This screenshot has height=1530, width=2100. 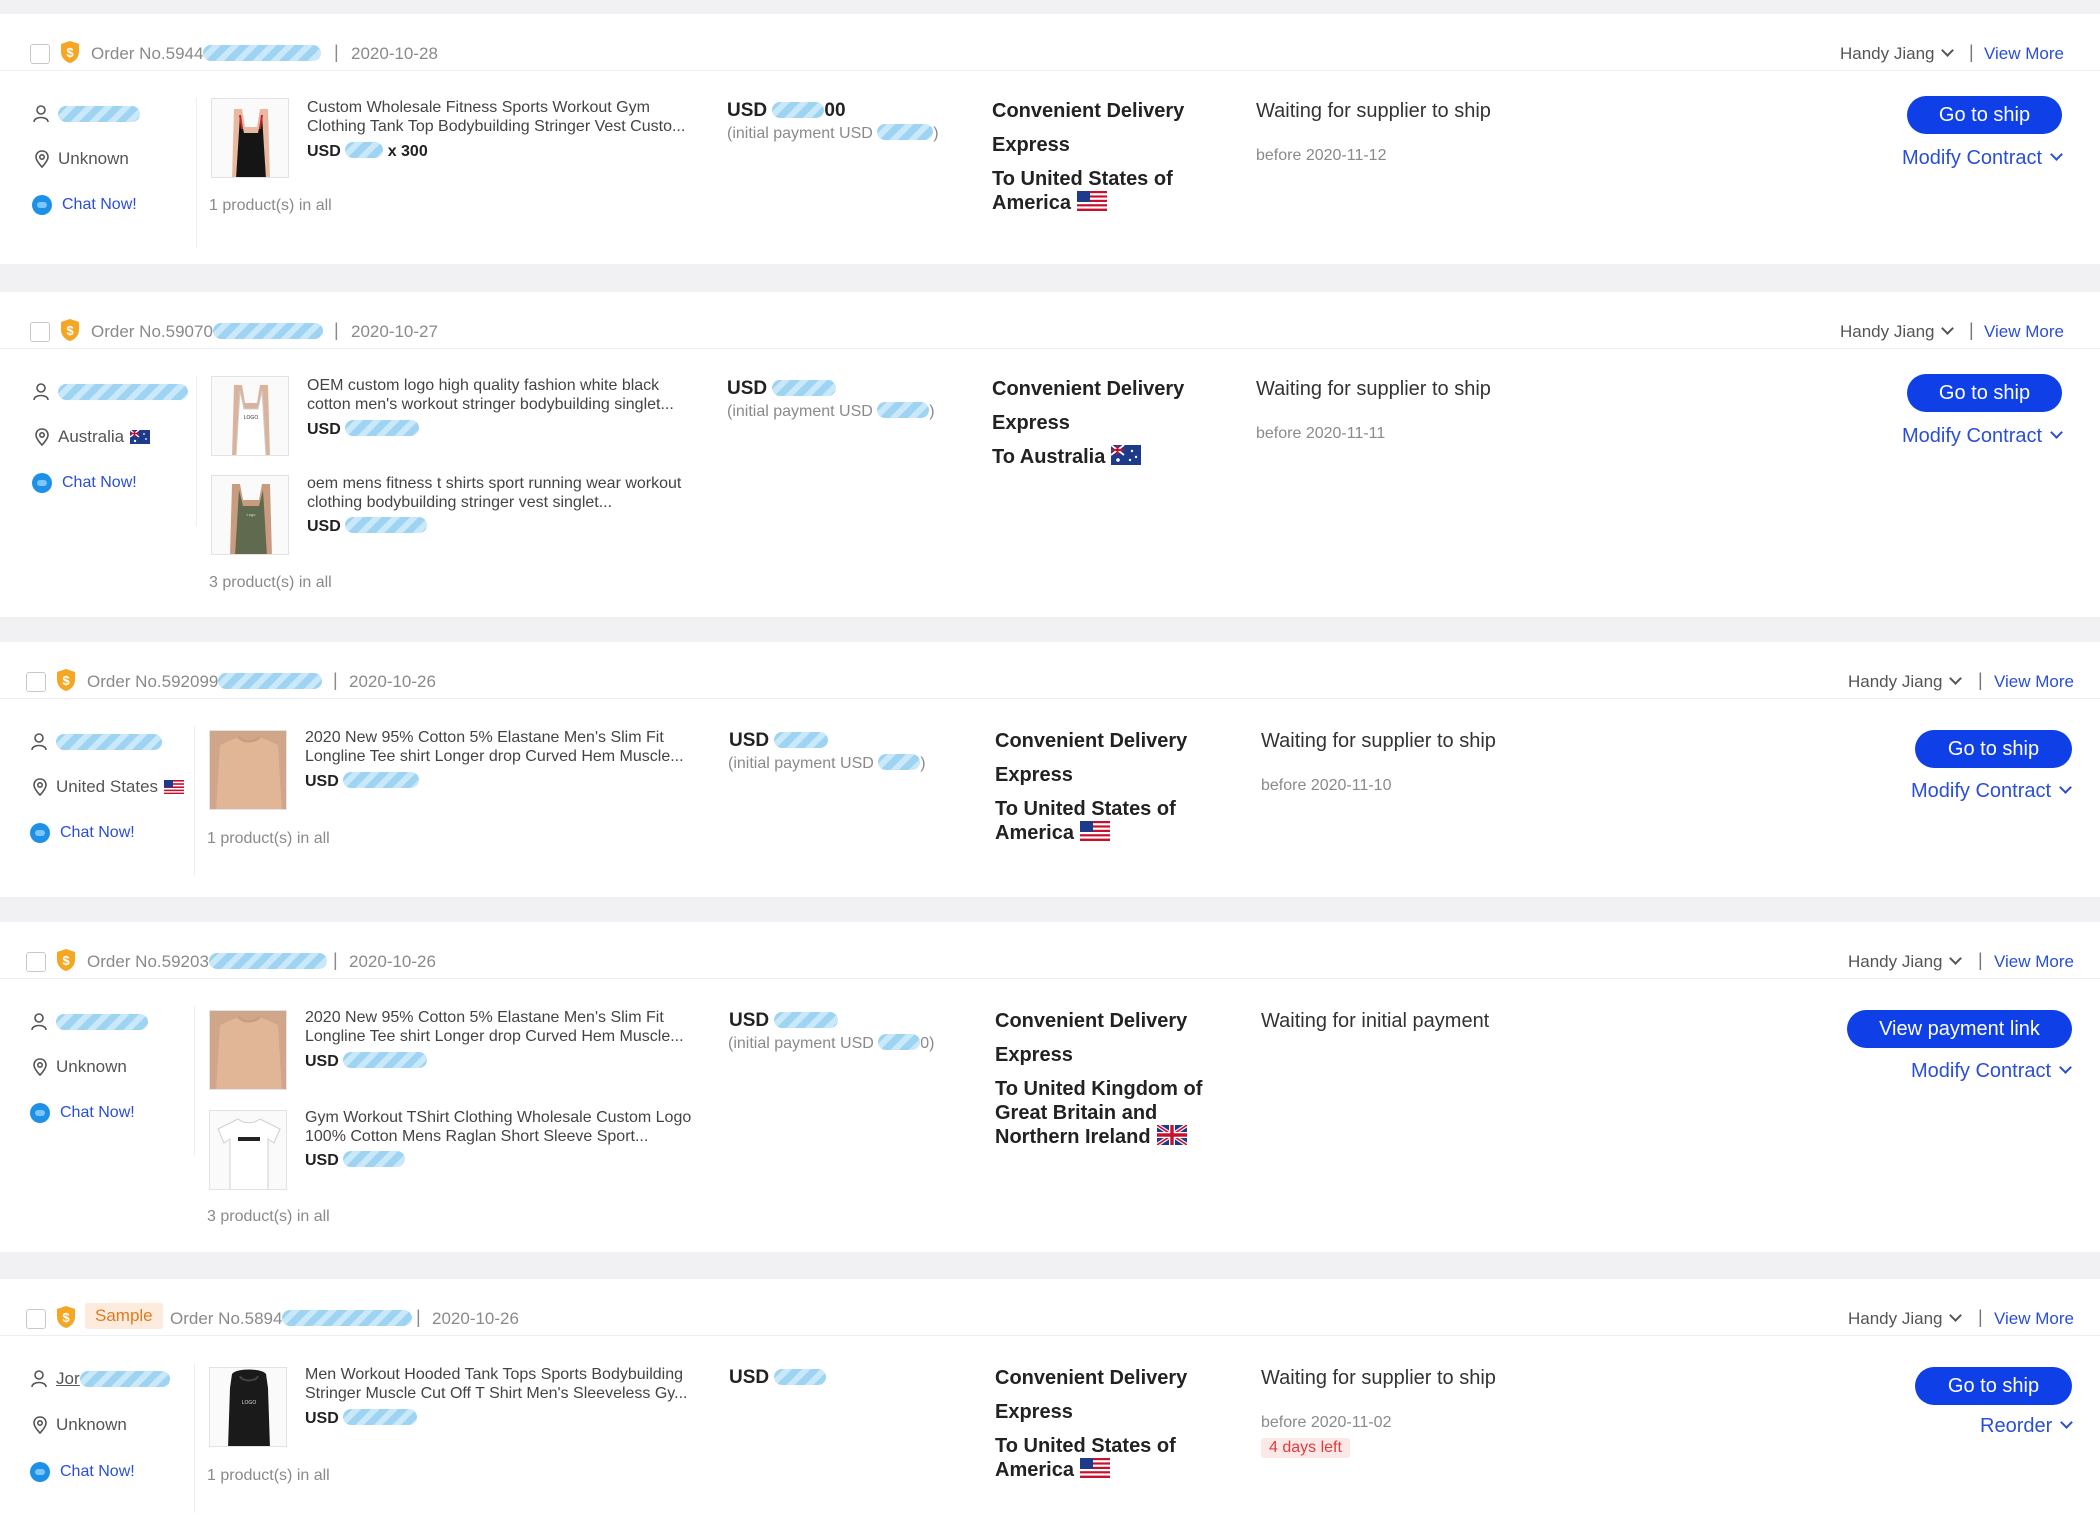 I want to click on products-count: 1 product(s) in all, so click(x=270, y=205).